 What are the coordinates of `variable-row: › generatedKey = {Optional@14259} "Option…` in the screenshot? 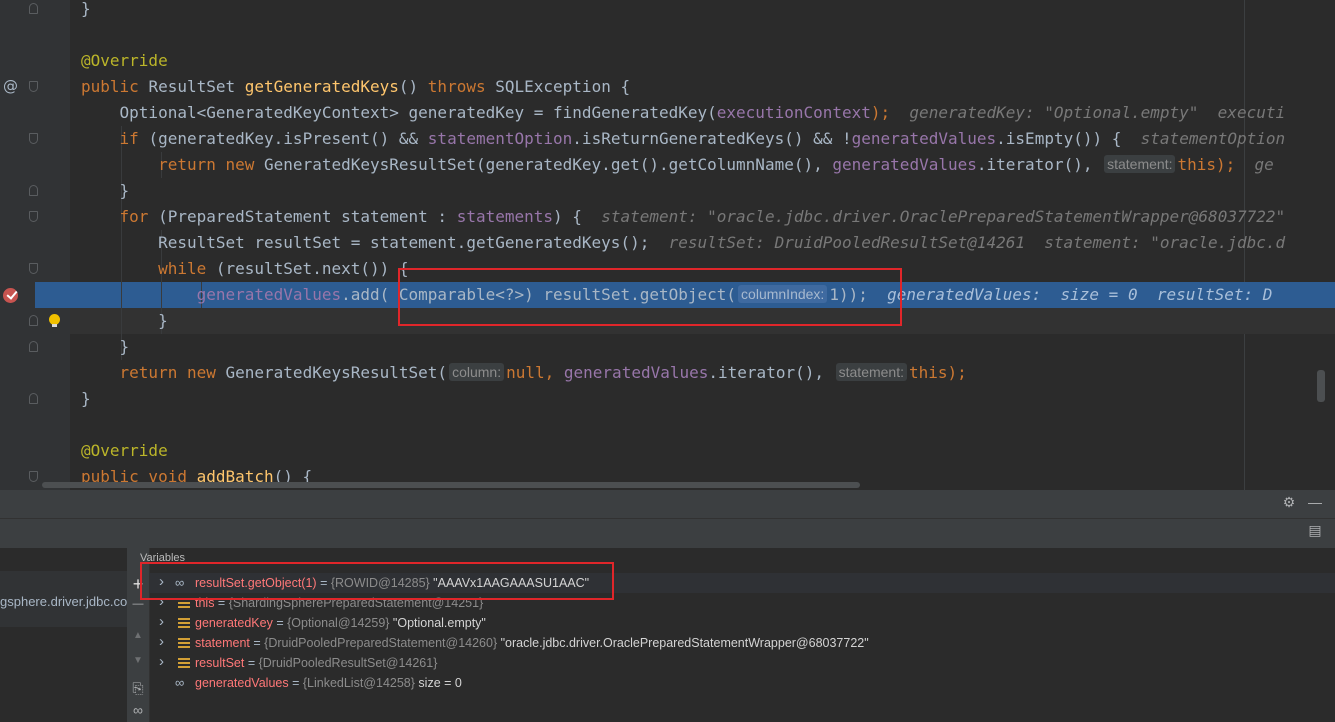 It's located at (742, 623).